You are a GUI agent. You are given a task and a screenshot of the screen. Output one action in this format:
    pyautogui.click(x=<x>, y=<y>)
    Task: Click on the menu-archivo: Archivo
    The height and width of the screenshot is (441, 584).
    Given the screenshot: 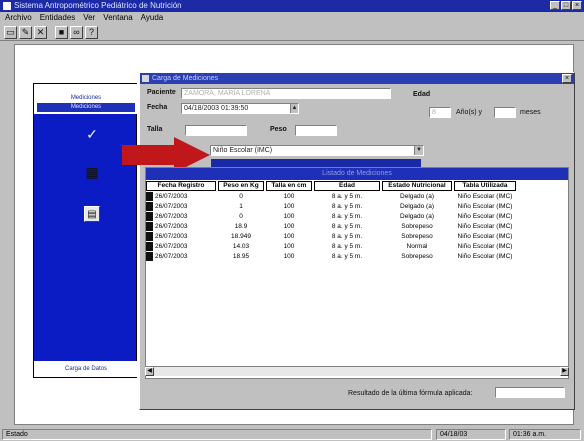 What is the action you would take?
    pyautogui.click(x=18, y=18)
    